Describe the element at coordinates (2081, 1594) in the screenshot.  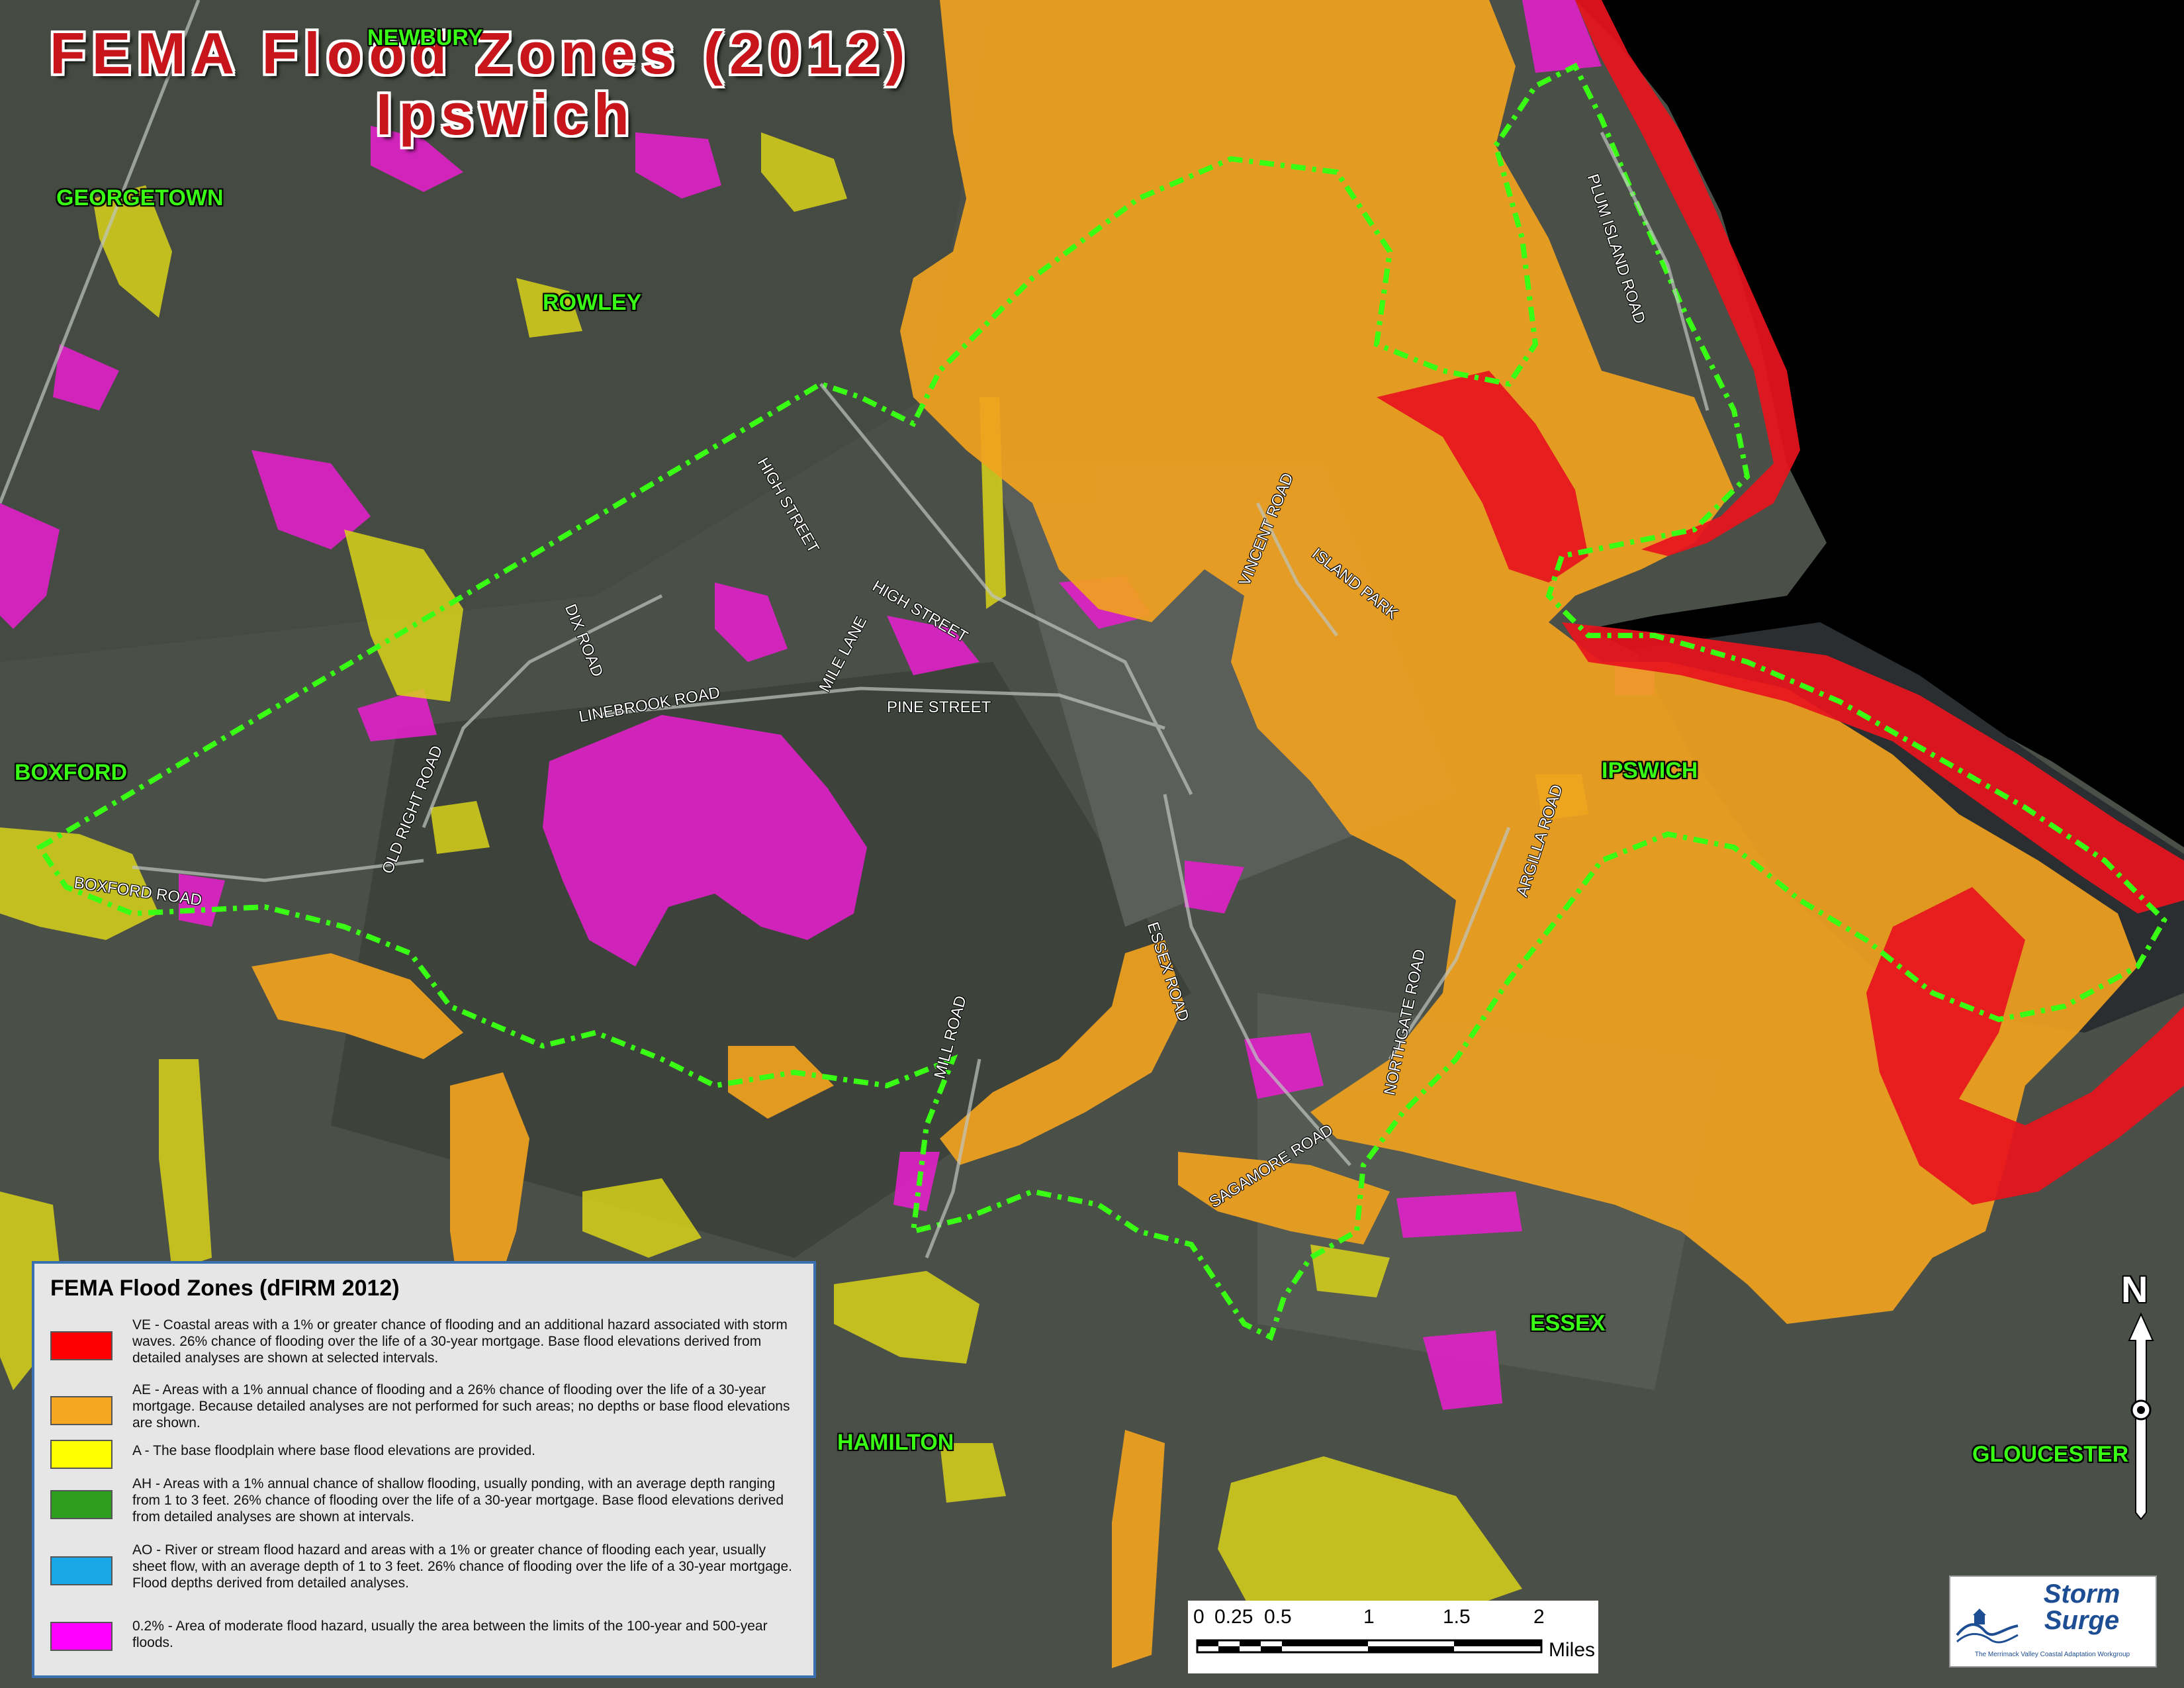
I see `logo-name-line1: Storm` at that location.